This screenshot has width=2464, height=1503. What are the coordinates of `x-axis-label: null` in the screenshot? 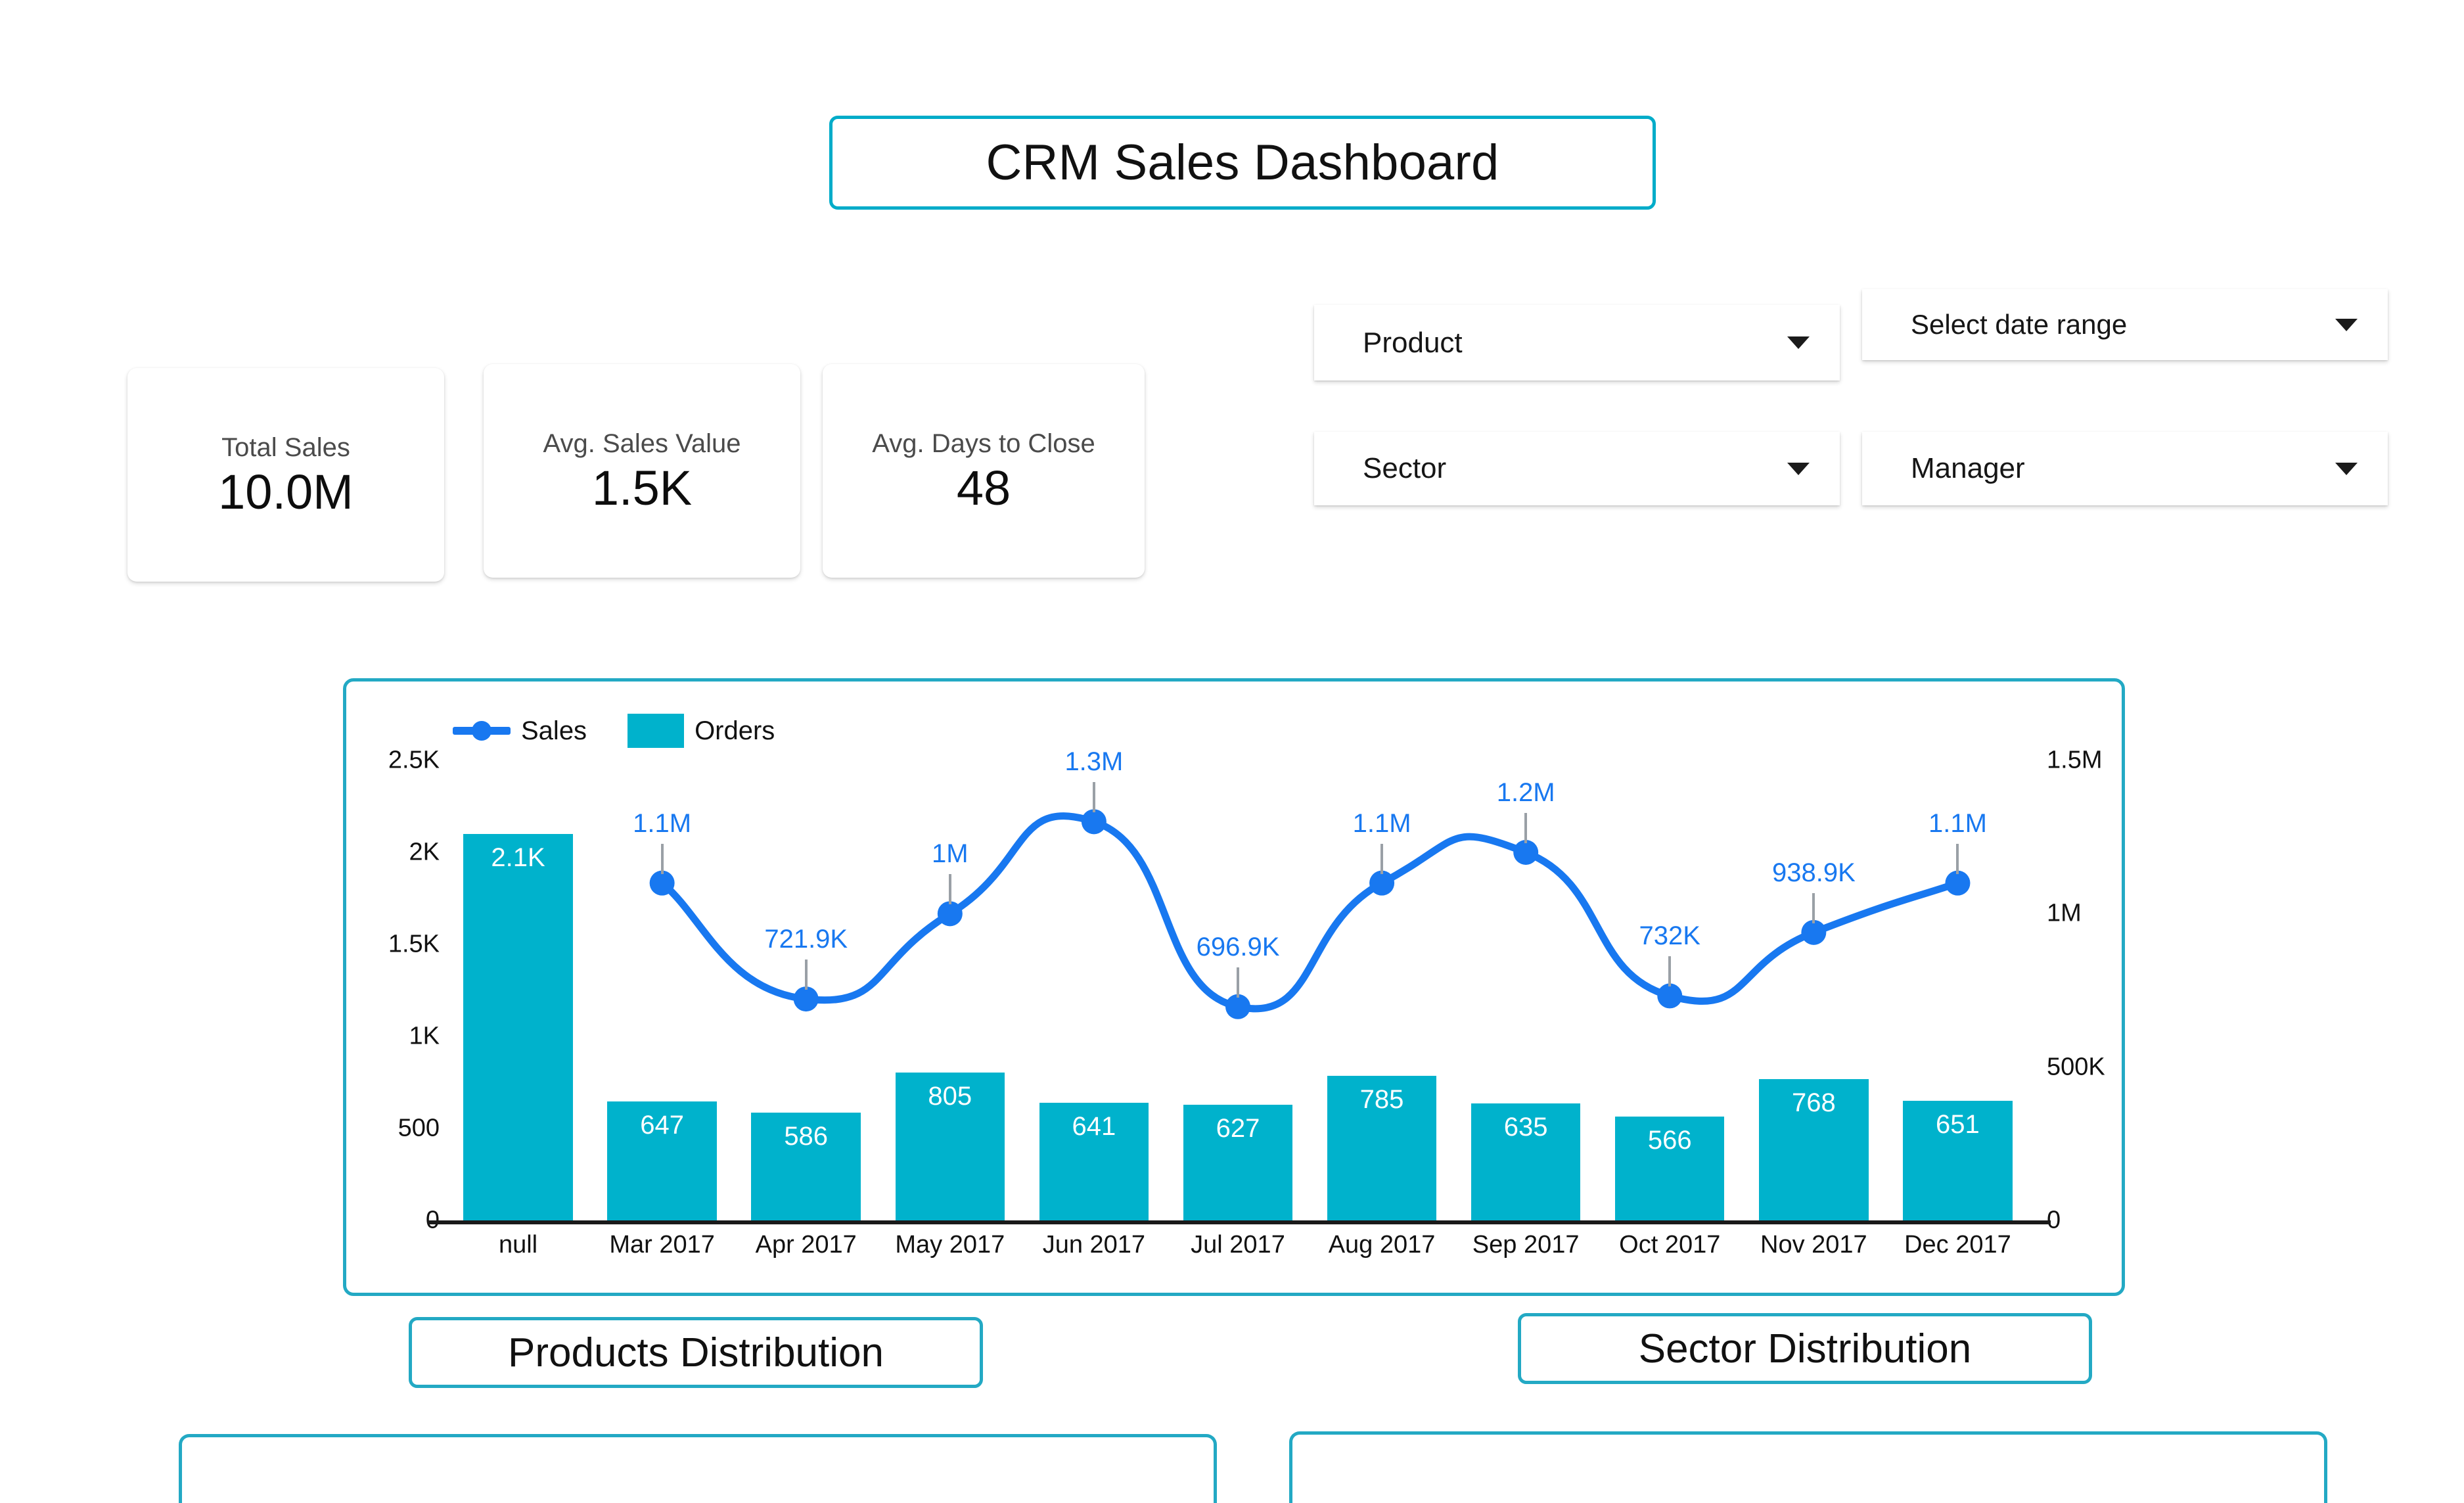 It's located at (518, 1245).